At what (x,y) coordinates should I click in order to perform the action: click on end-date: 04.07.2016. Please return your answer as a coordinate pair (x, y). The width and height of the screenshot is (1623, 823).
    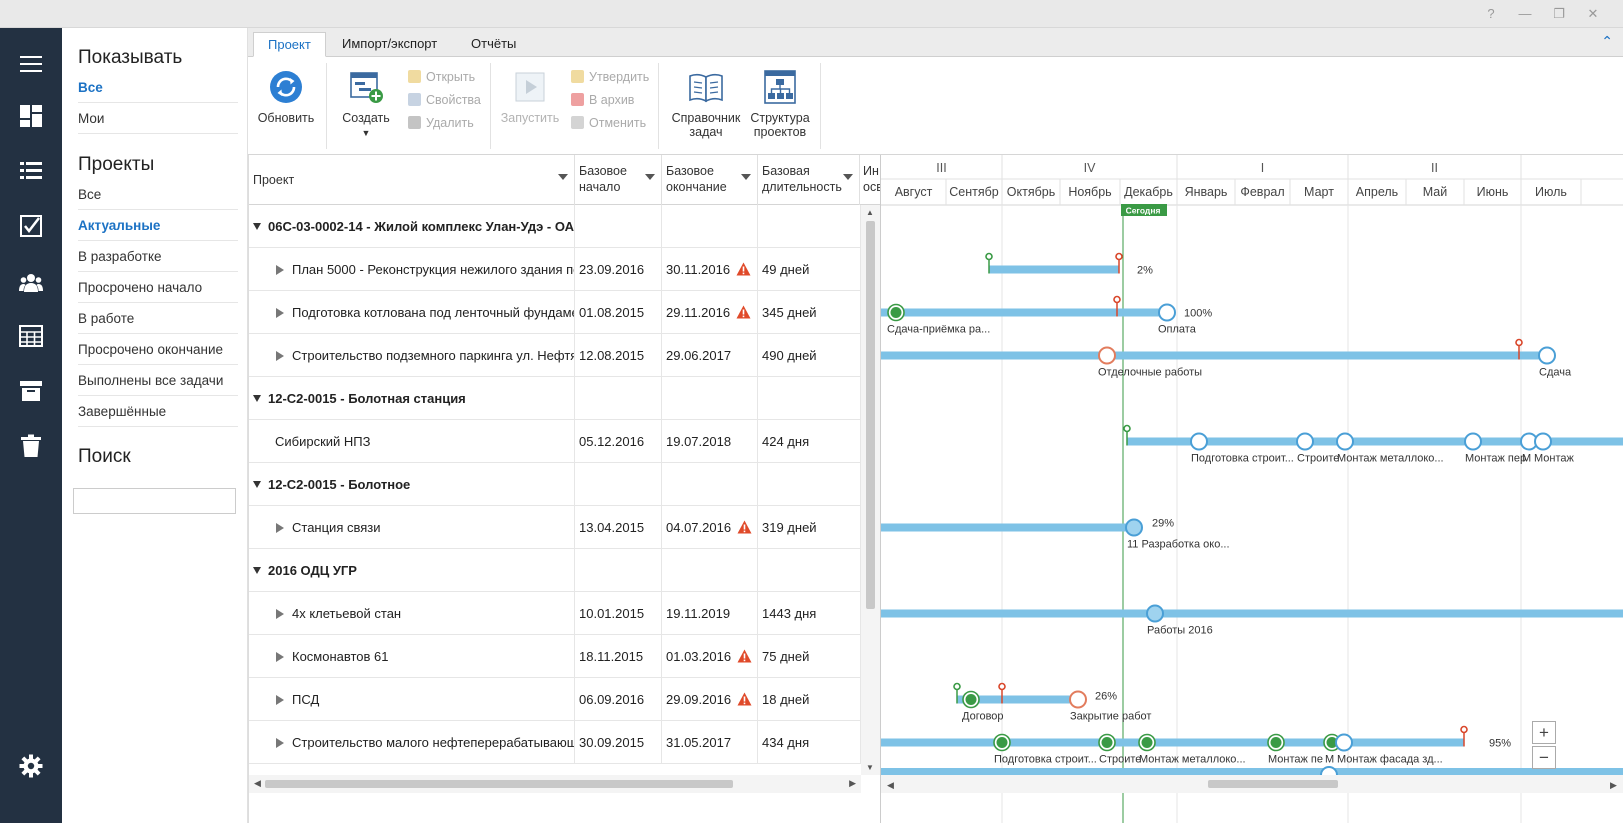
    Looking at the image, I should click on (699, 527).